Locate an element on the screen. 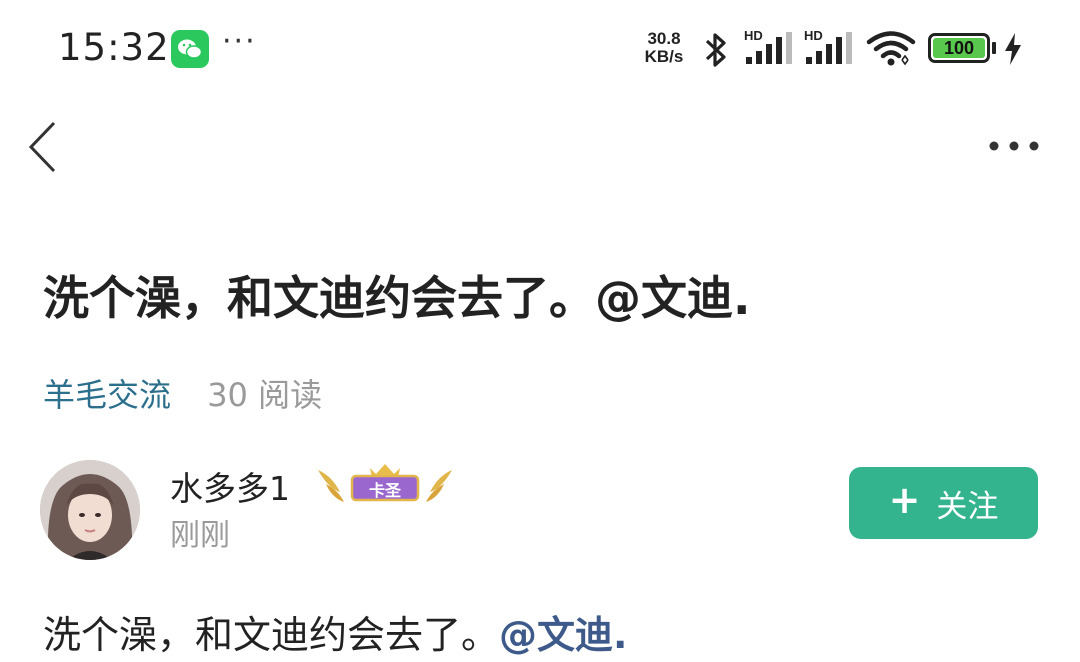  charging-icon is located at coordinates (1013, 49).